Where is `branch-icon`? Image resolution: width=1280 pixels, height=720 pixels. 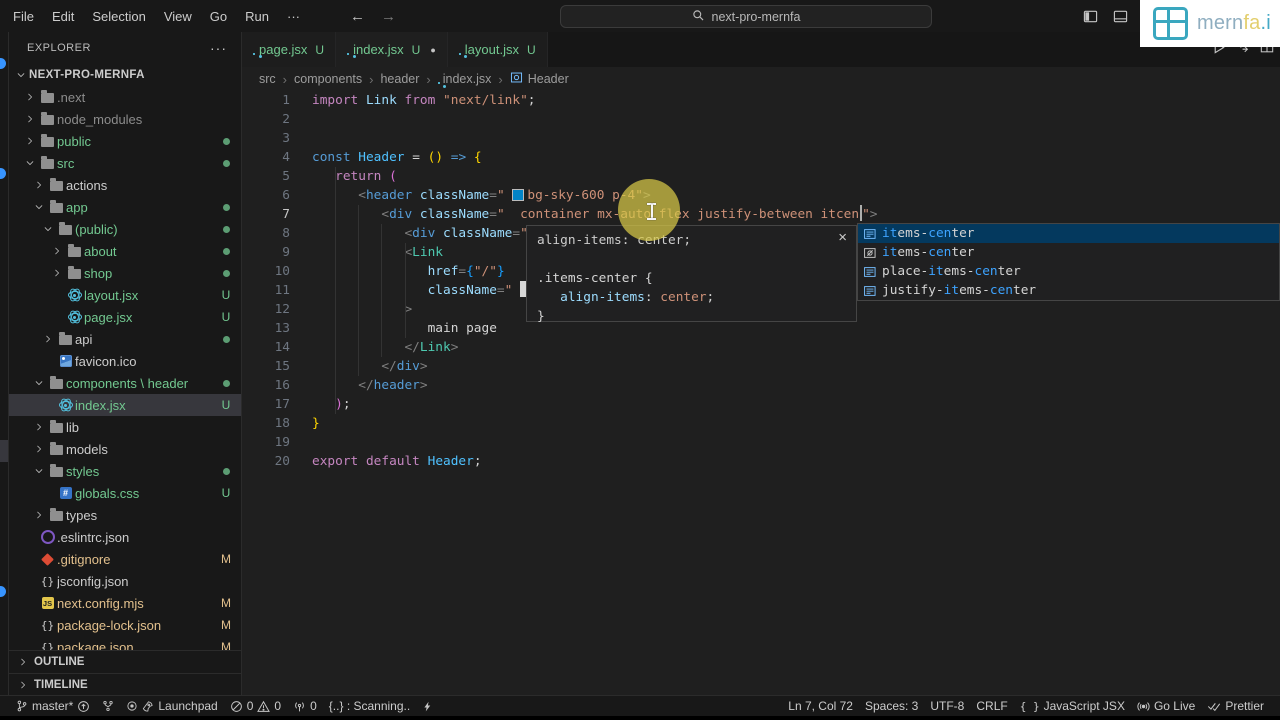
branch-icon is located at coordinates (22, 706).